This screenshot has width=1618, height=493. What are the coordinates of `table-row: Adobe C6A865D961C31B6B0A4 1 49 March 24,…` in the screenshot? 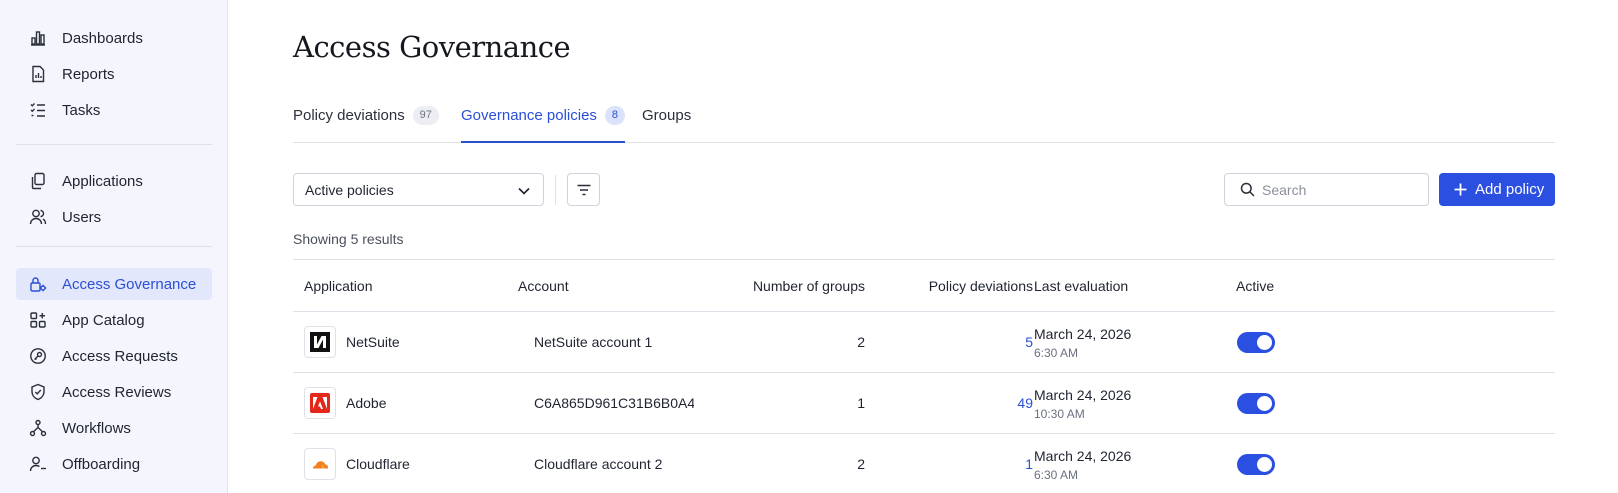 It's located at (924, 403).